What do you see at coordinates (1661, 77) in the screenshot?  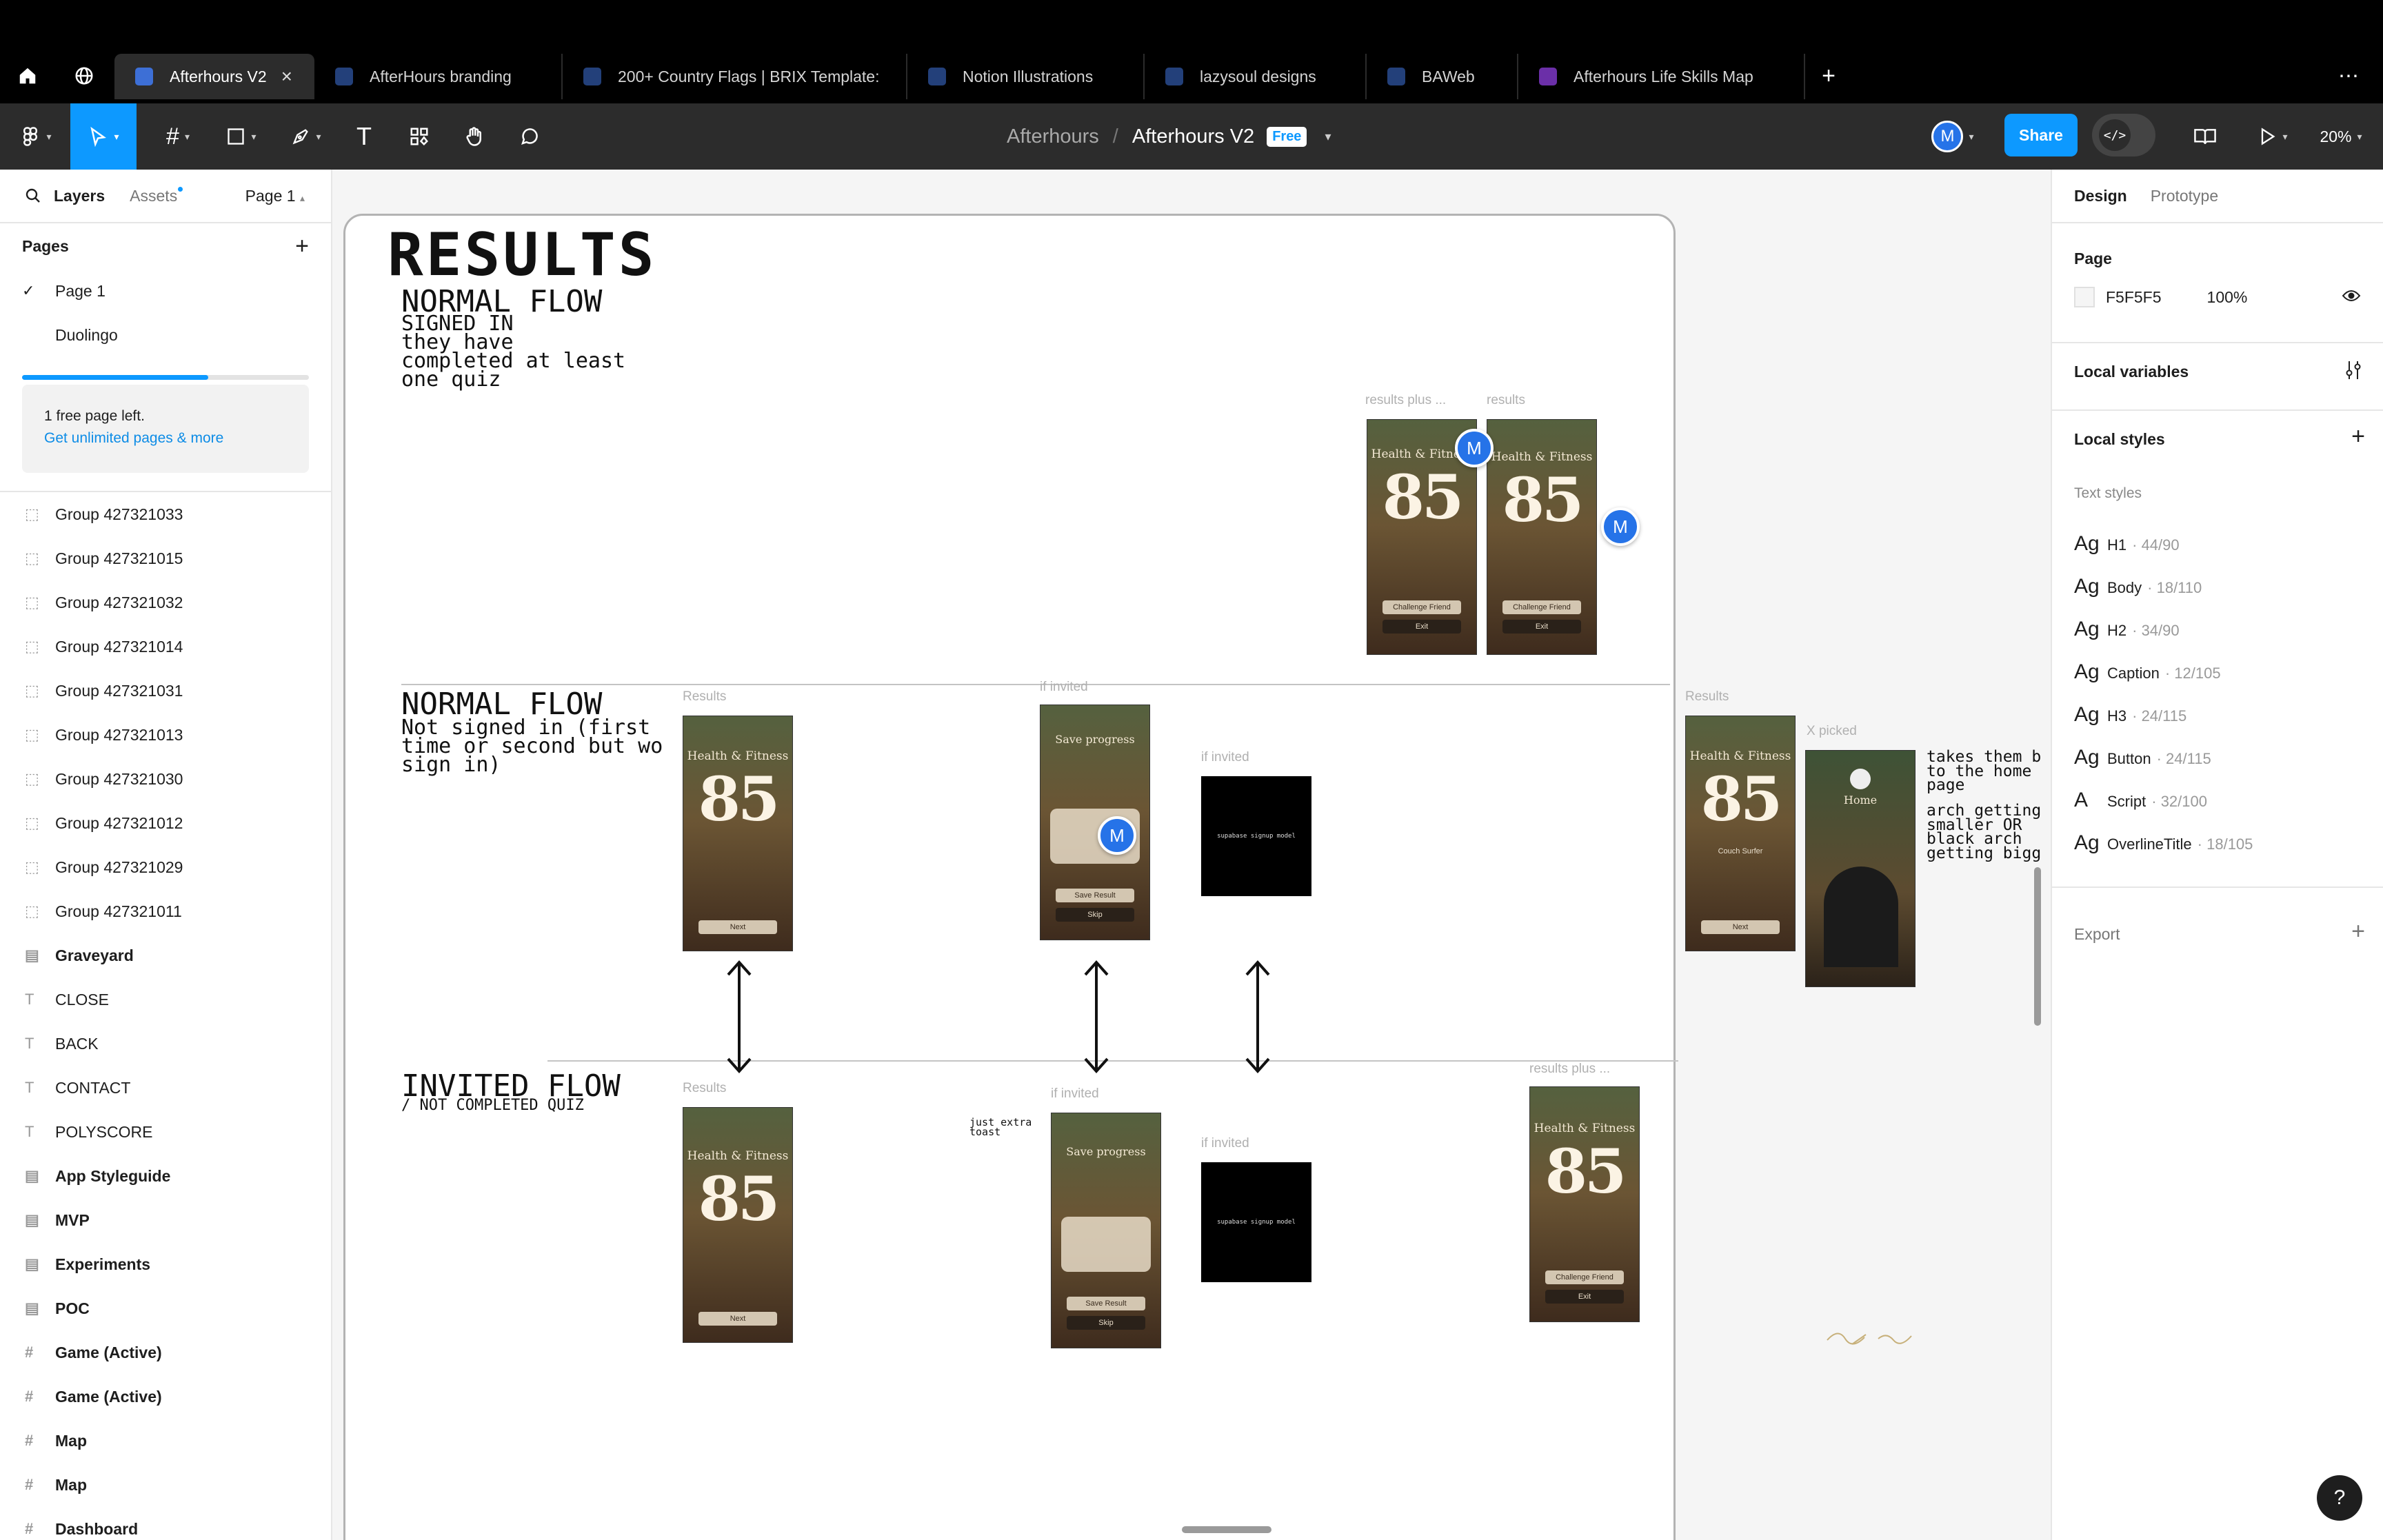 I see `tab-life-skills-map: Afterhours Life Skills Map` at bounding box center [1661, 77].